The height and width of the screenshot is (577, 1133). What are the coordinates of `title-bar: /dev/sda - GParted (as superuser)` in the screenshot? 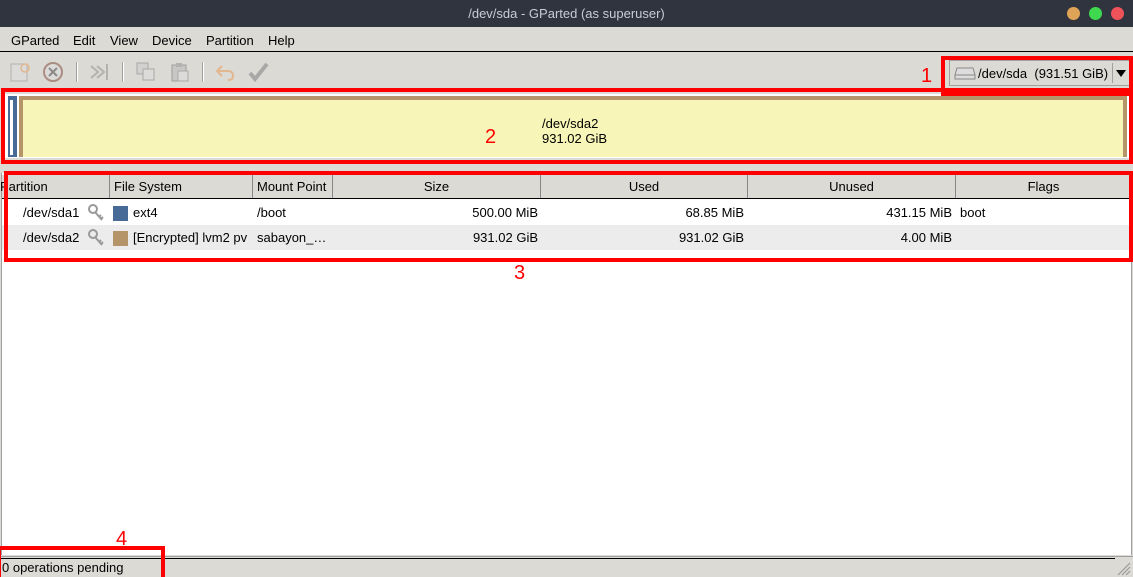 It's located at (566, 13).